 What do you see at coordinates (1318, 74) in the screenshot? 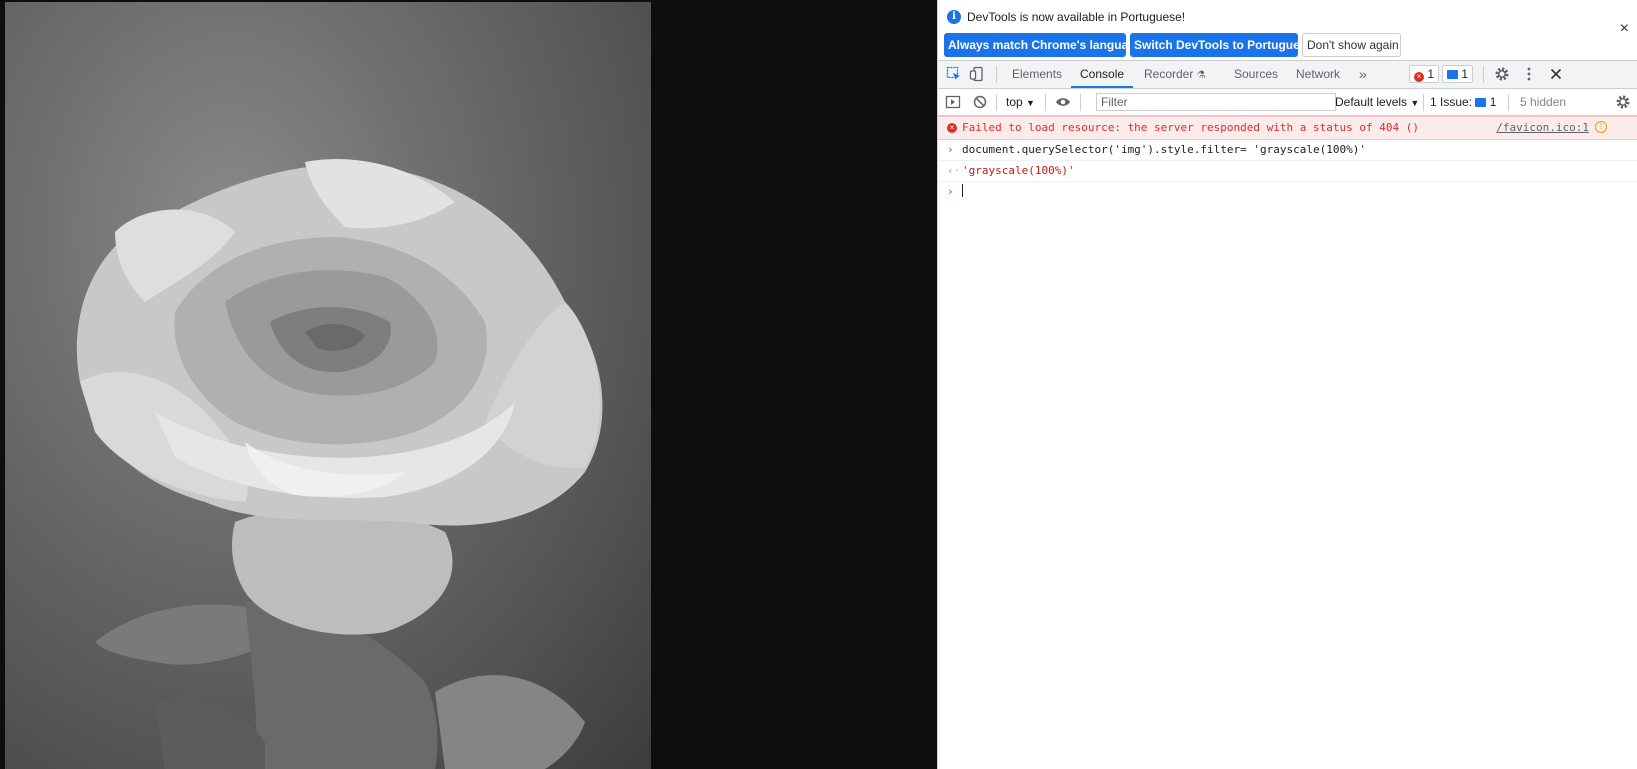
I see `tab-network: Network` at bounding box center [1318, 74].